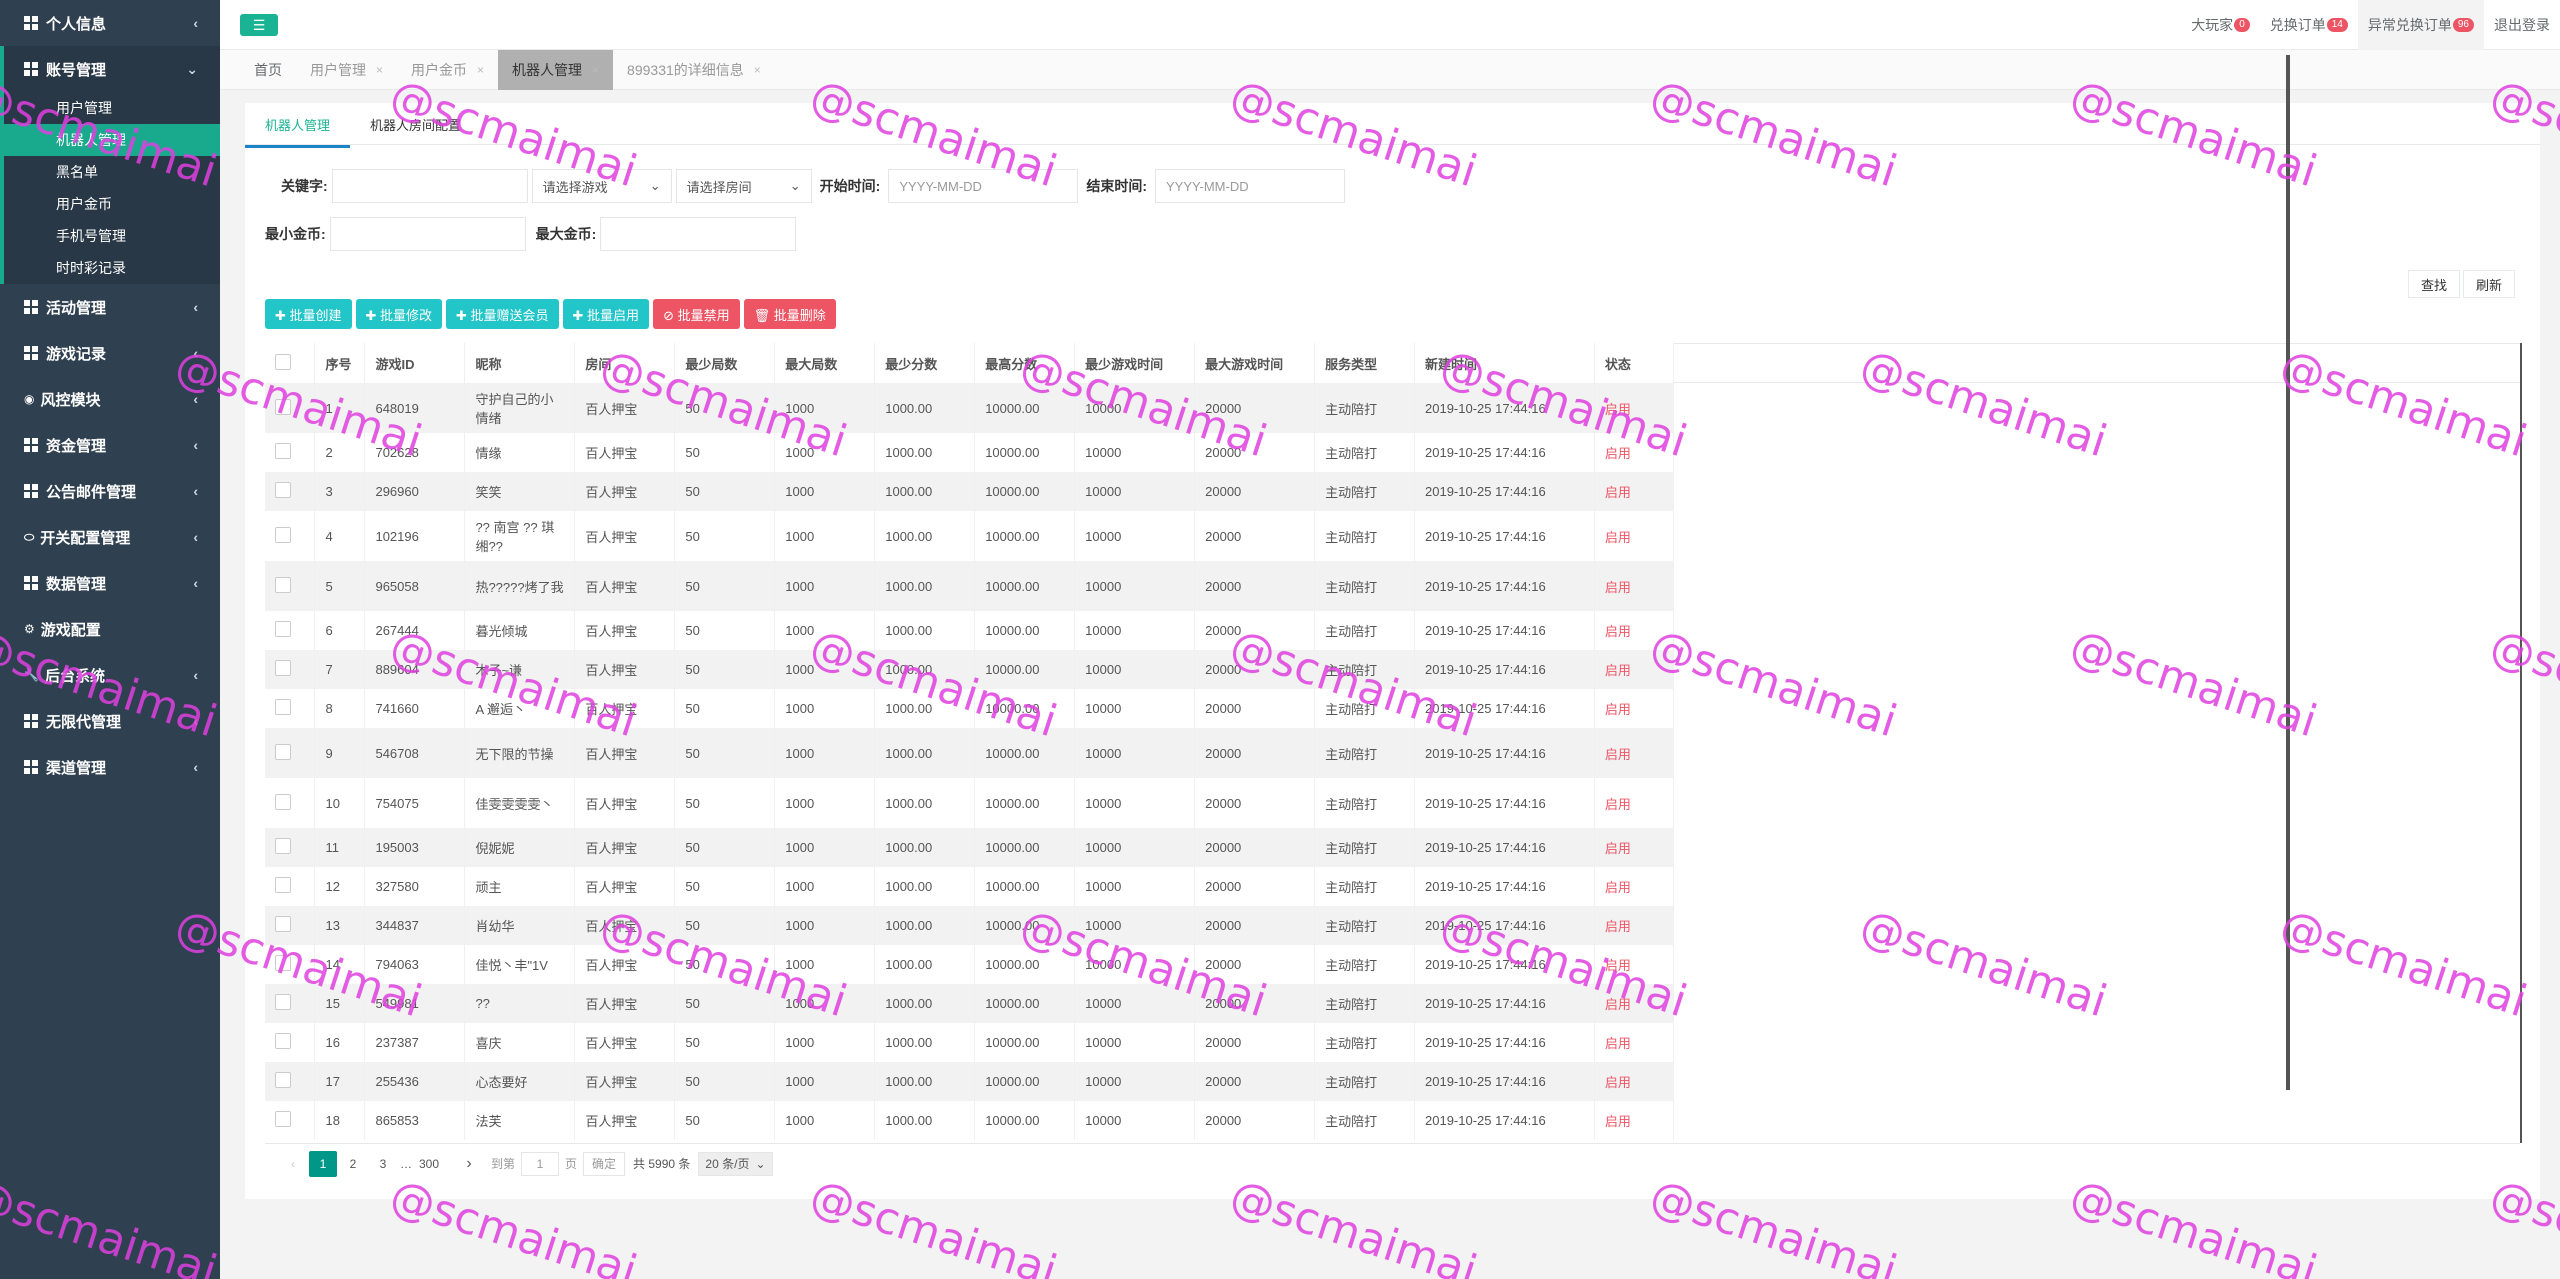 This screenshot has width=2560, height=1279. Describe the element at coordinates (427, 234) in the screenshot. I see `min-coin-input` at that location.